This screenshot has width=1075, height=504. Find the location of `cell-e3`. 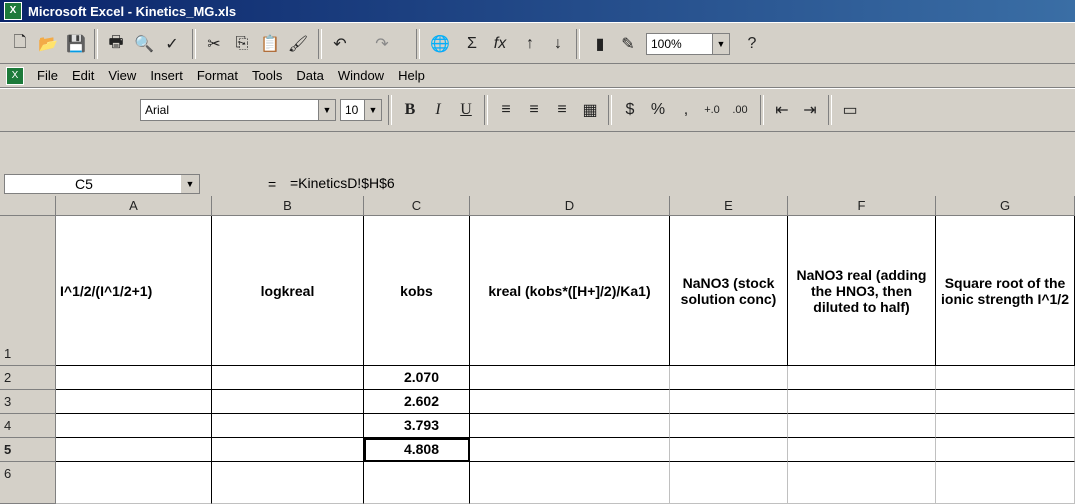

cell-e3 is located at coordinates (729, 402).